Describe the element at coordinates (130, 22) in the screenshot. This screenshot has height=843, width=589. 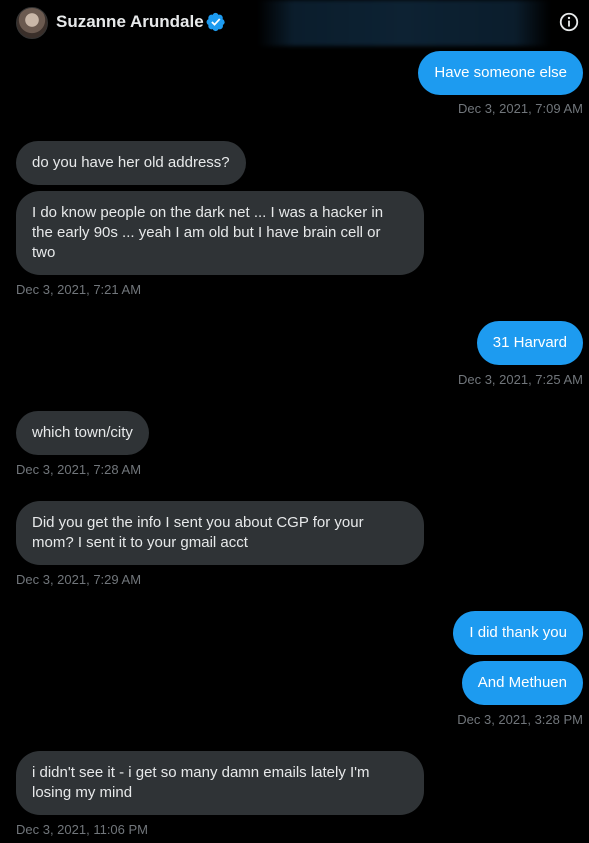
I see `contact-name: Suzanne Arundale` at that location.